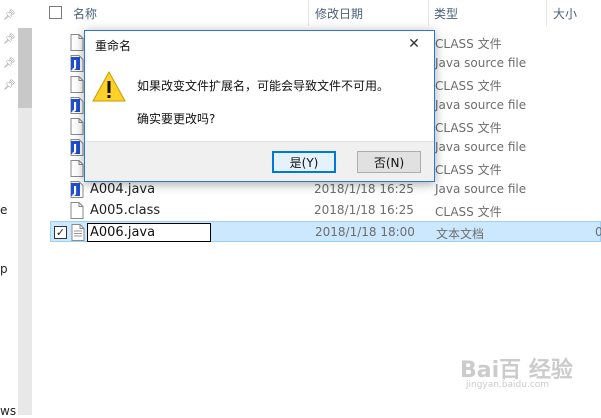 This screenshot has height=418, width=601. I want to click on close-icon: ✕, so click(414, 44).